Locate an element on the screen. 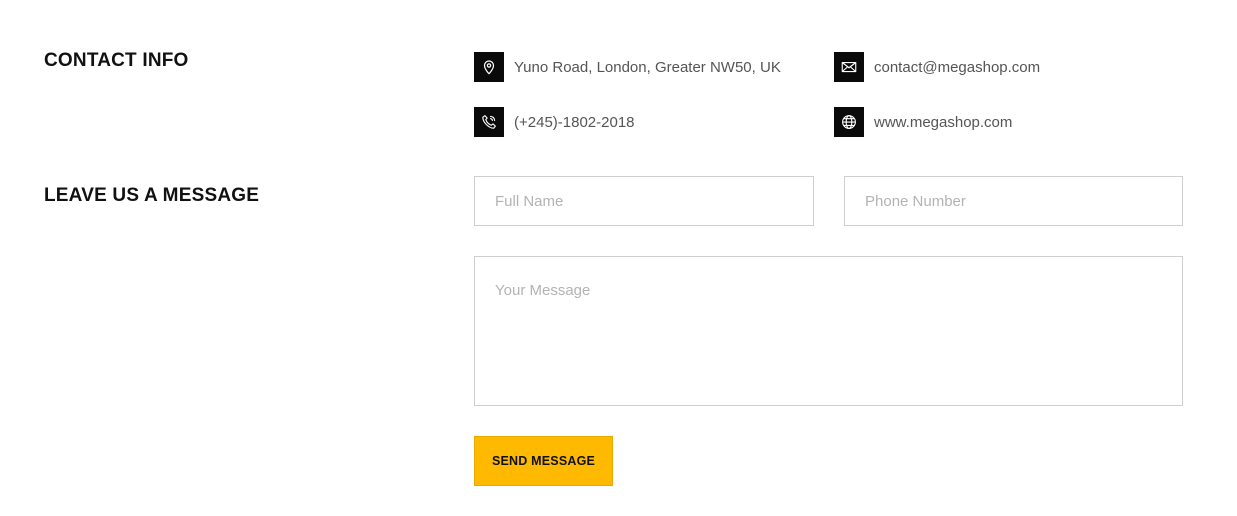 The height and width of the screenshot is (516, 1237). globe-icon is located at coordinates (849, 122).